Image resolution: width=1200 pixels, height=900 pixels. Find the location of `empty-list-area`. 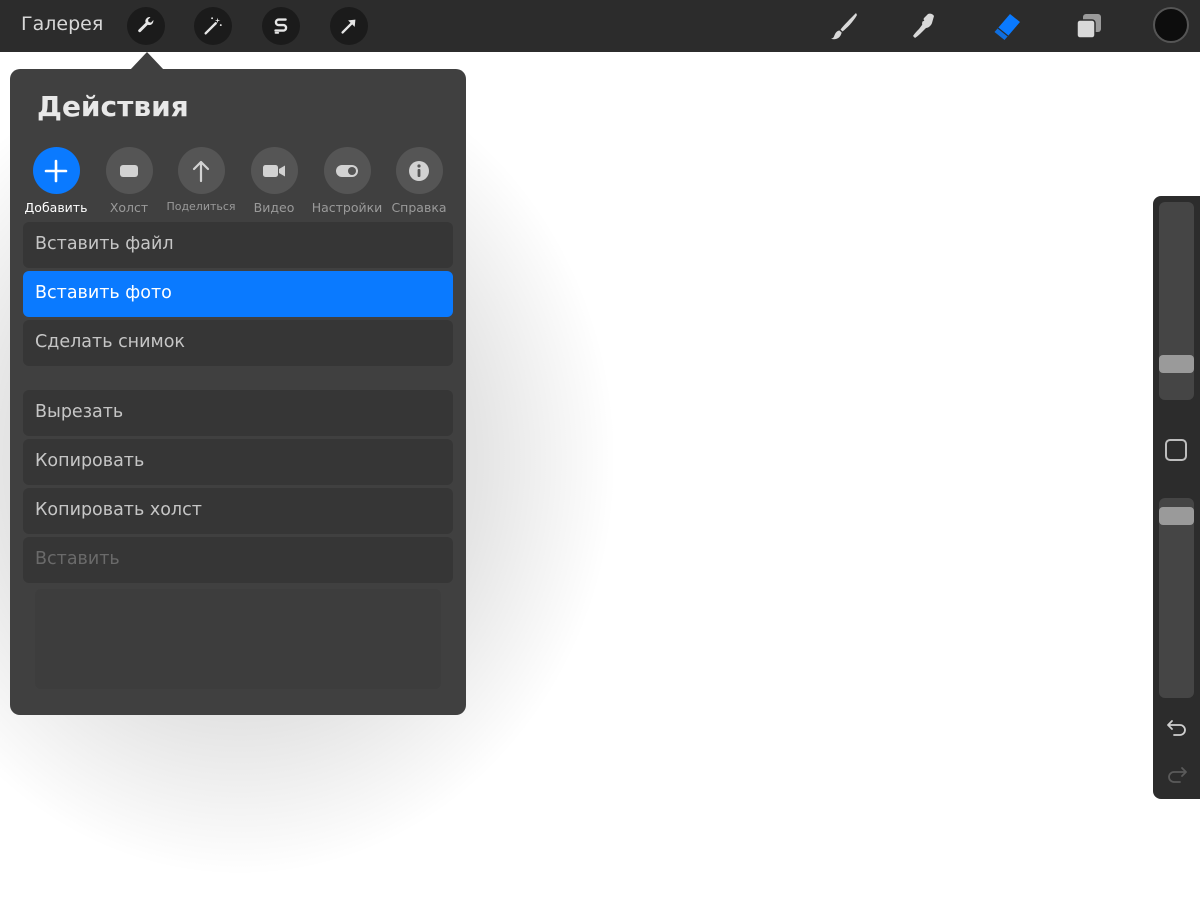

empty-list-area is located at coordinates (238, 639).